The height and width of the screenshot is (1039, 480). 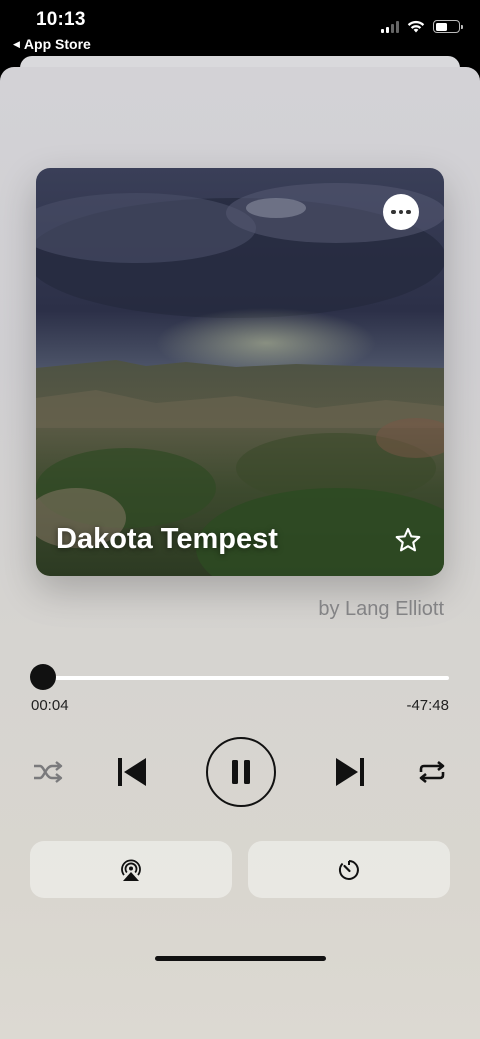 I want to click on airplay-icon, so click(x=131, y=870).